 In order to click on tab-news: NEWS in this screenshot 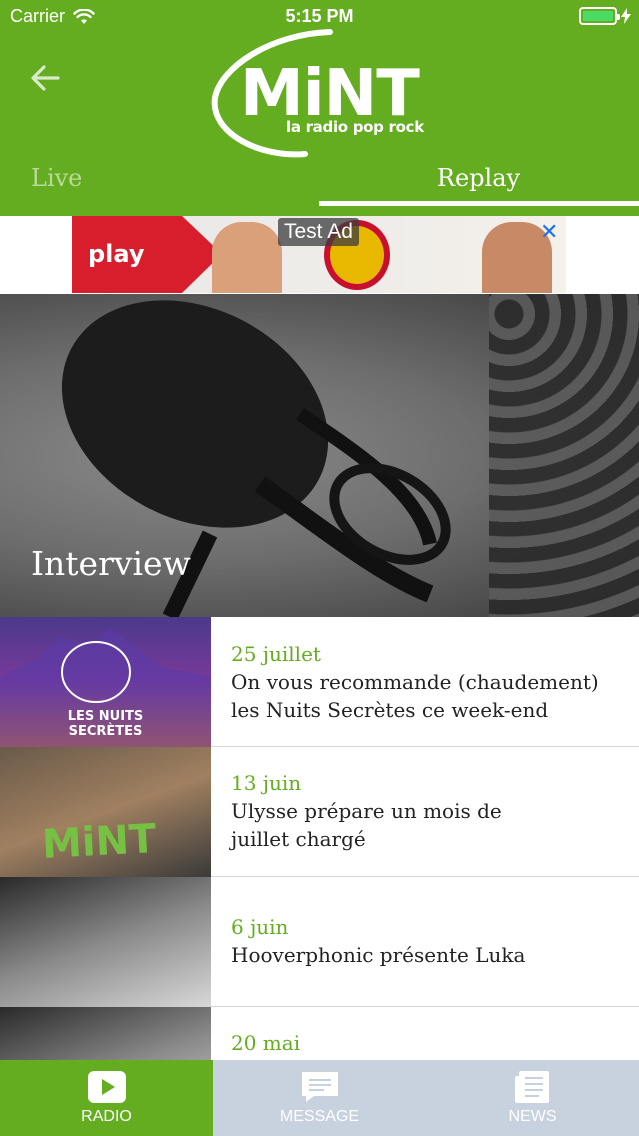, I will do `click(532, 1098)`.